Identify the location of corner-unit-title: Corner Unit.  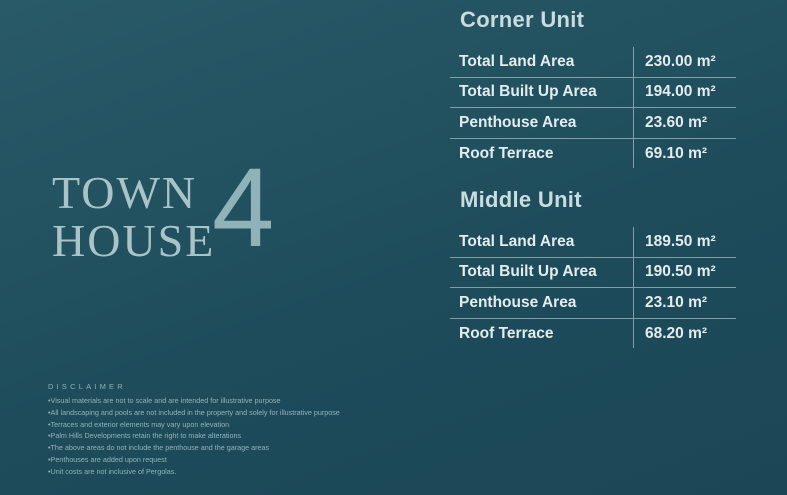
(522, 19).